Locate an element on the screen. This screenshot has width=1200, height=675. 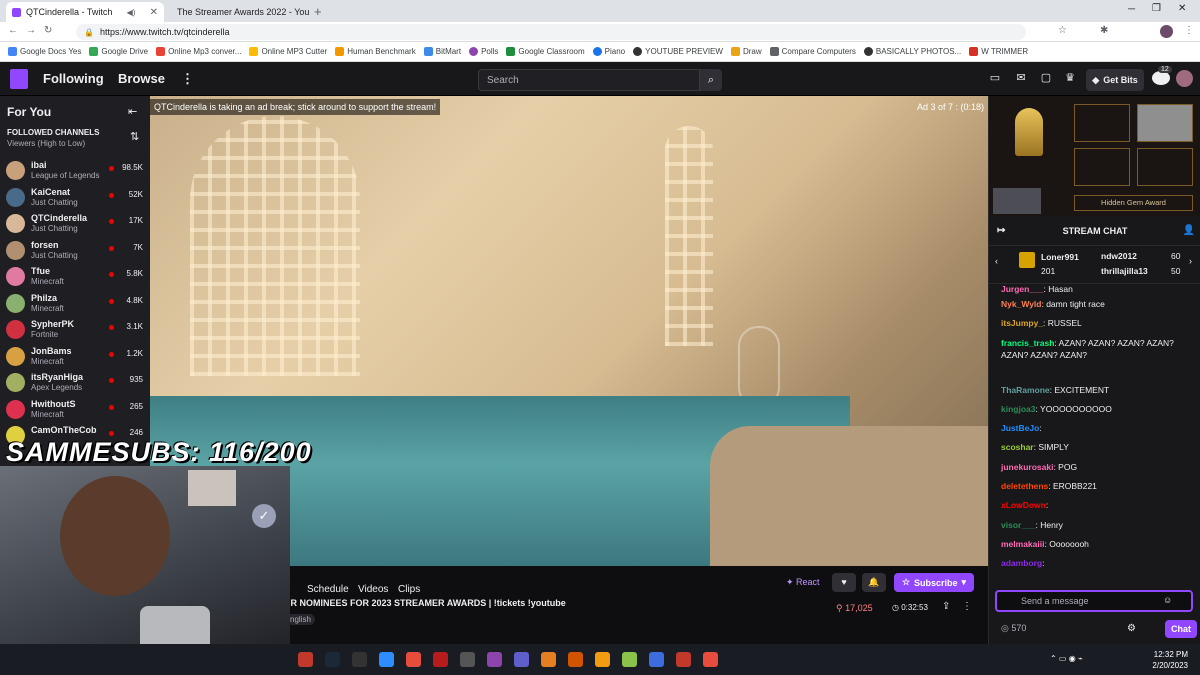
chat-username: deletethens is located at coordinates (1024, 486).